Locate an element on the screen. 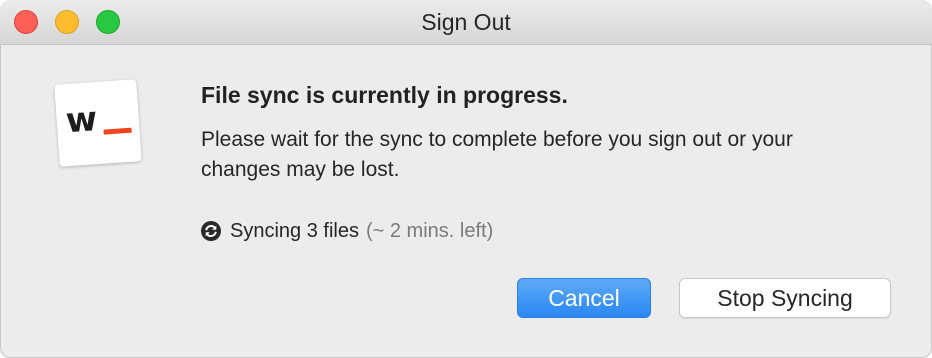  dialog-heading: File sync is currently in progress. is located at coordinates (384, 95).